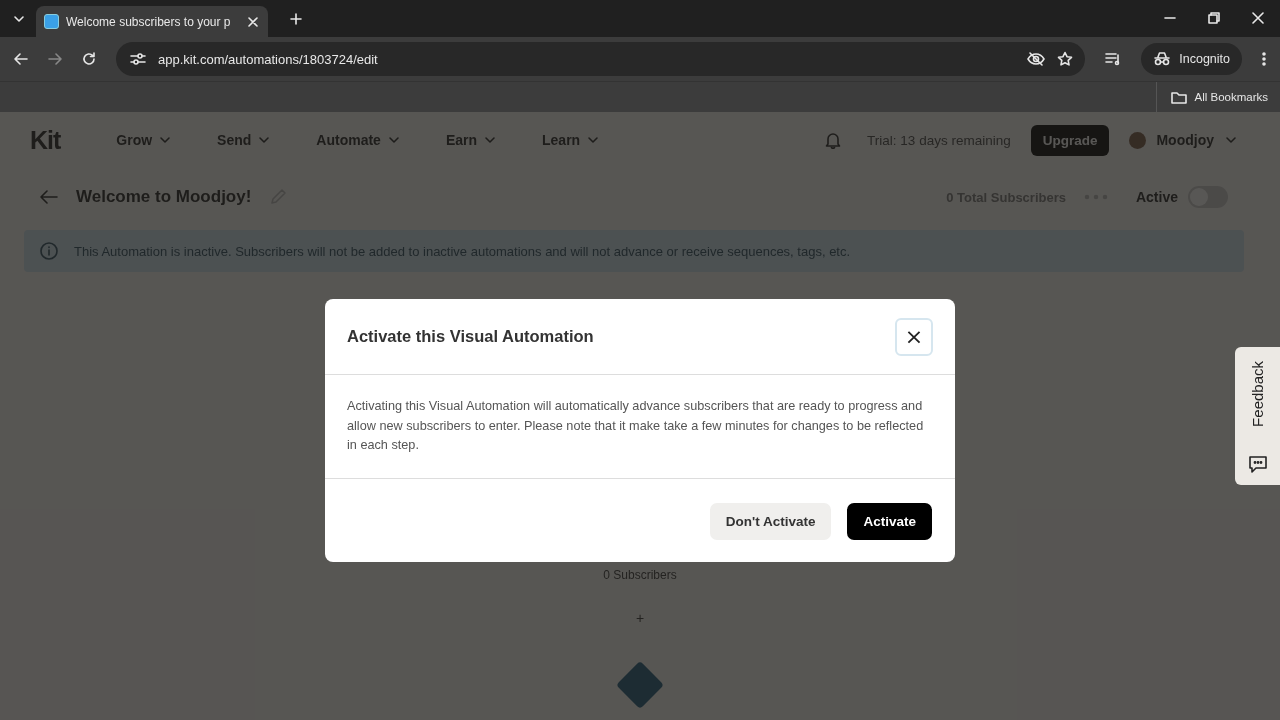  What do you see at coordinates (55, 59) in the screenshot?
I see `forward-icon` at bounding box center [55, 59].